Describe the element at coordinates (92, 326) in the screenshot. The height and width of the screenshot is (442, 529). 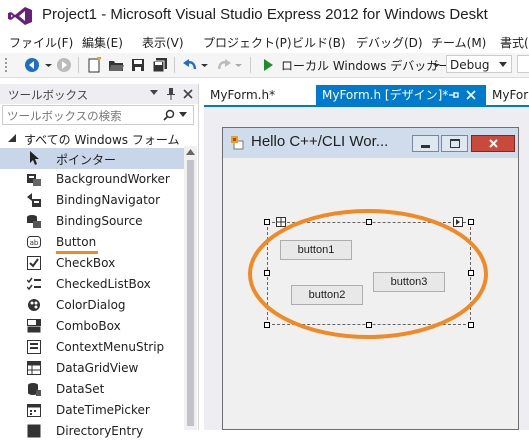
I see `toolbox-item-combobox: ComboBox` at that location.